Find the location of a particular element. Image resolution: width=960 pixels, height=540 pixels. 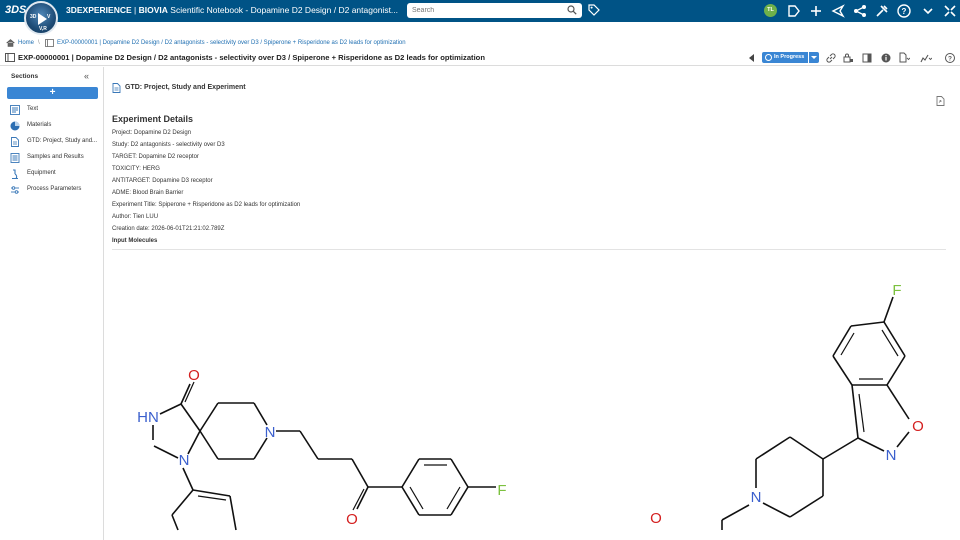

field-target: TARGET: Dopamine D2 receptor is located at coordinates (155, 157).